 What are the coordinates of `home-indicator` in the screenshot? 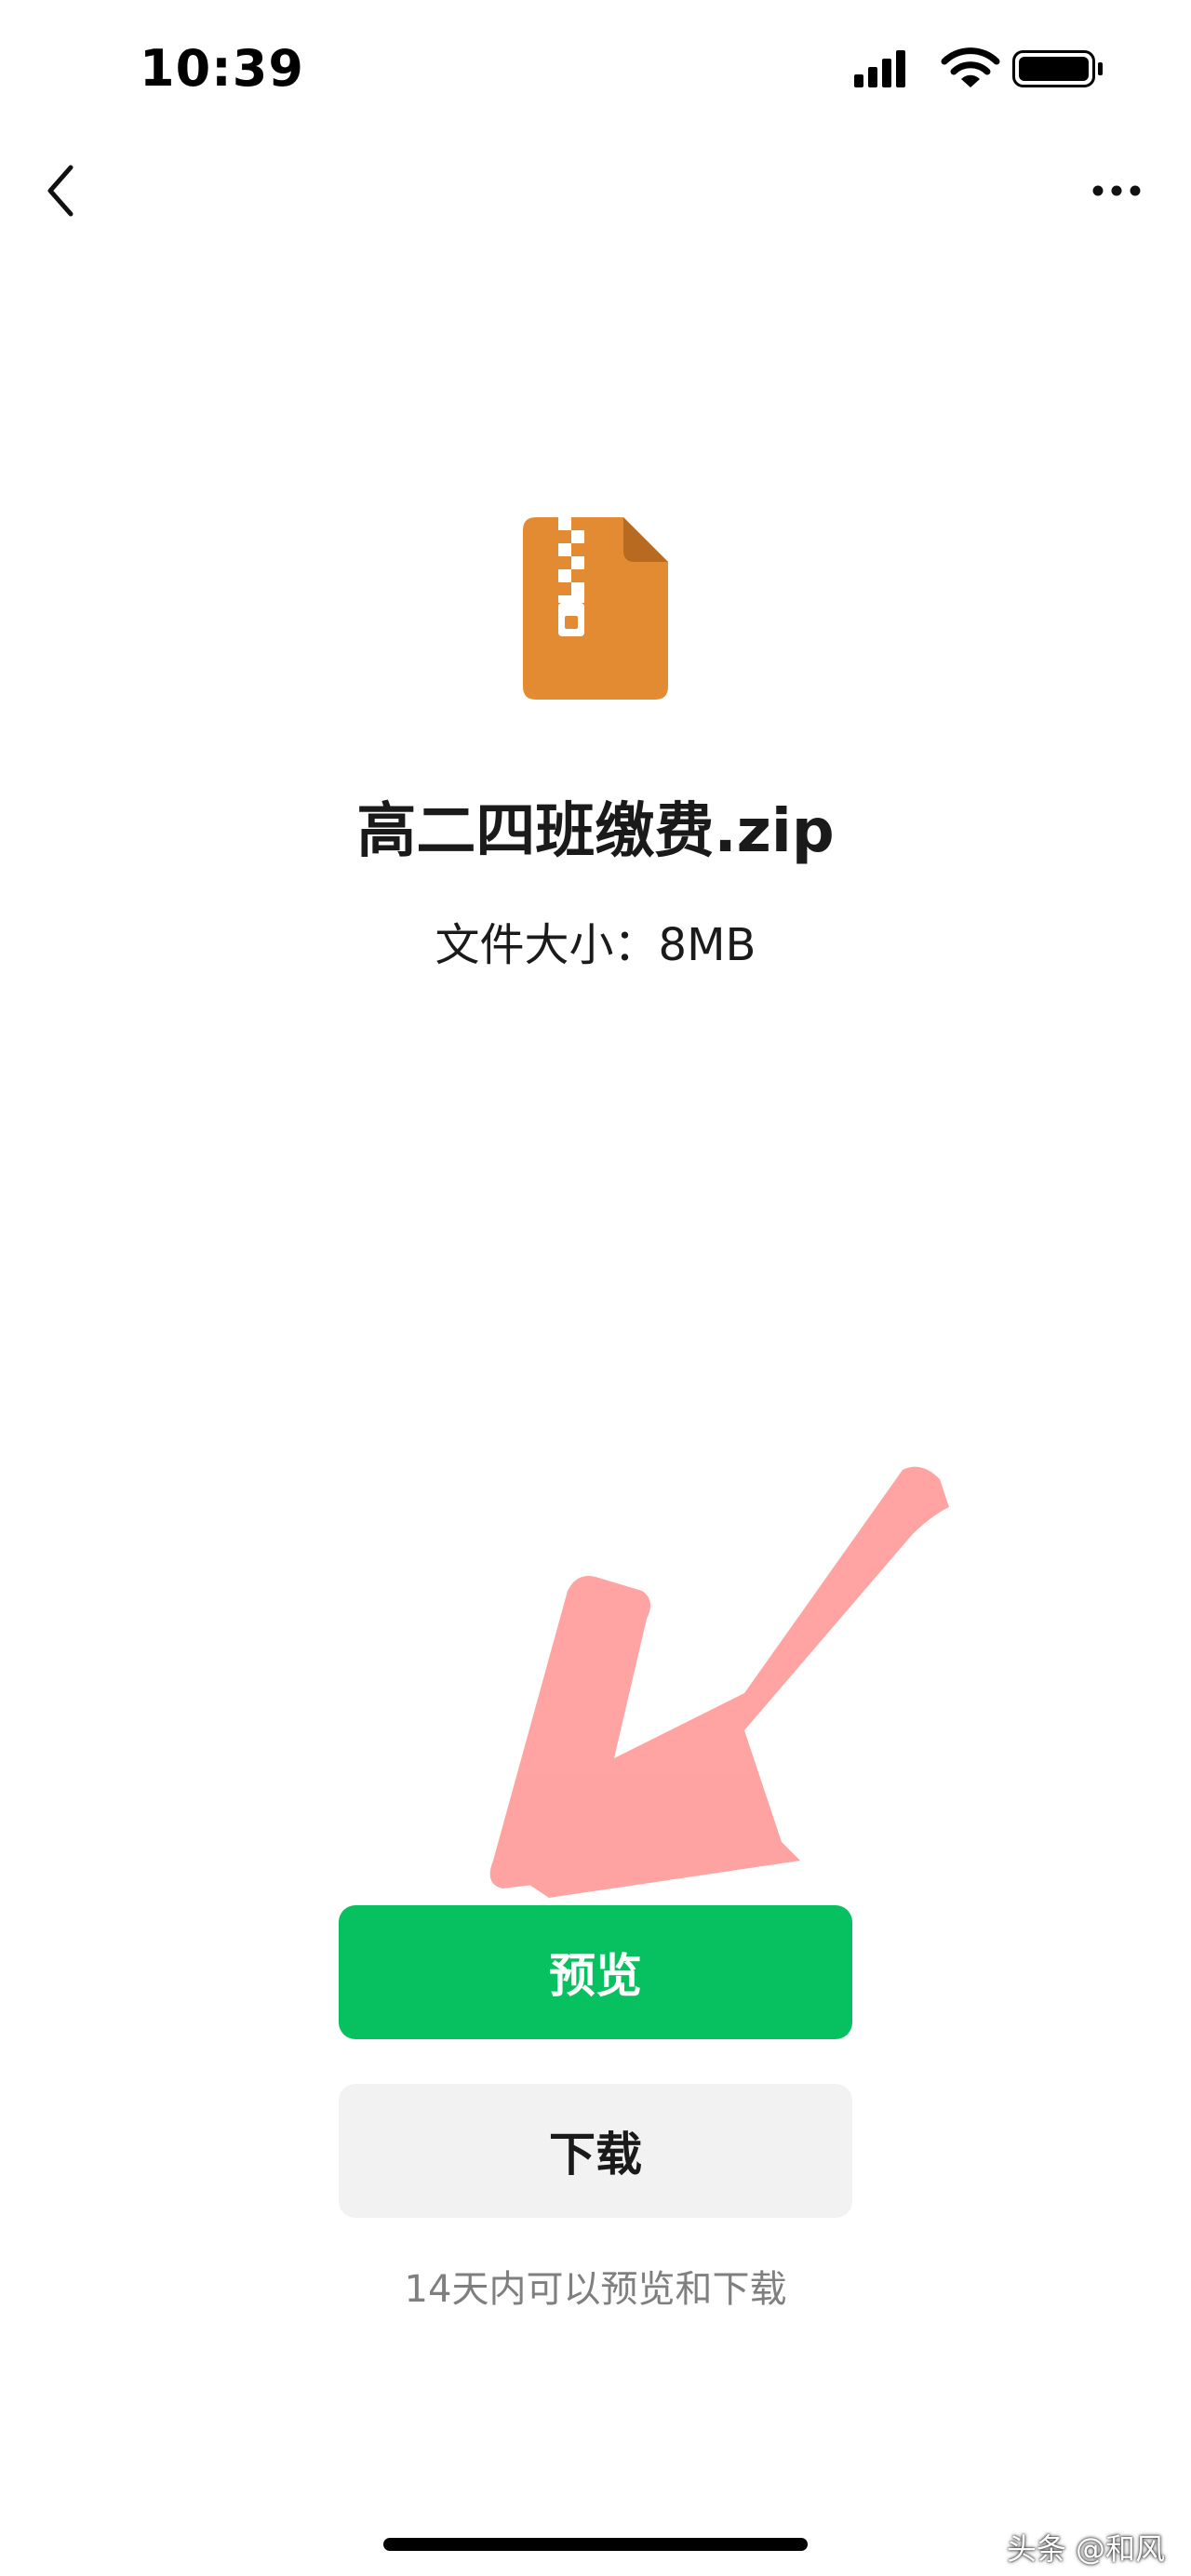 It's located at (595, 2544).